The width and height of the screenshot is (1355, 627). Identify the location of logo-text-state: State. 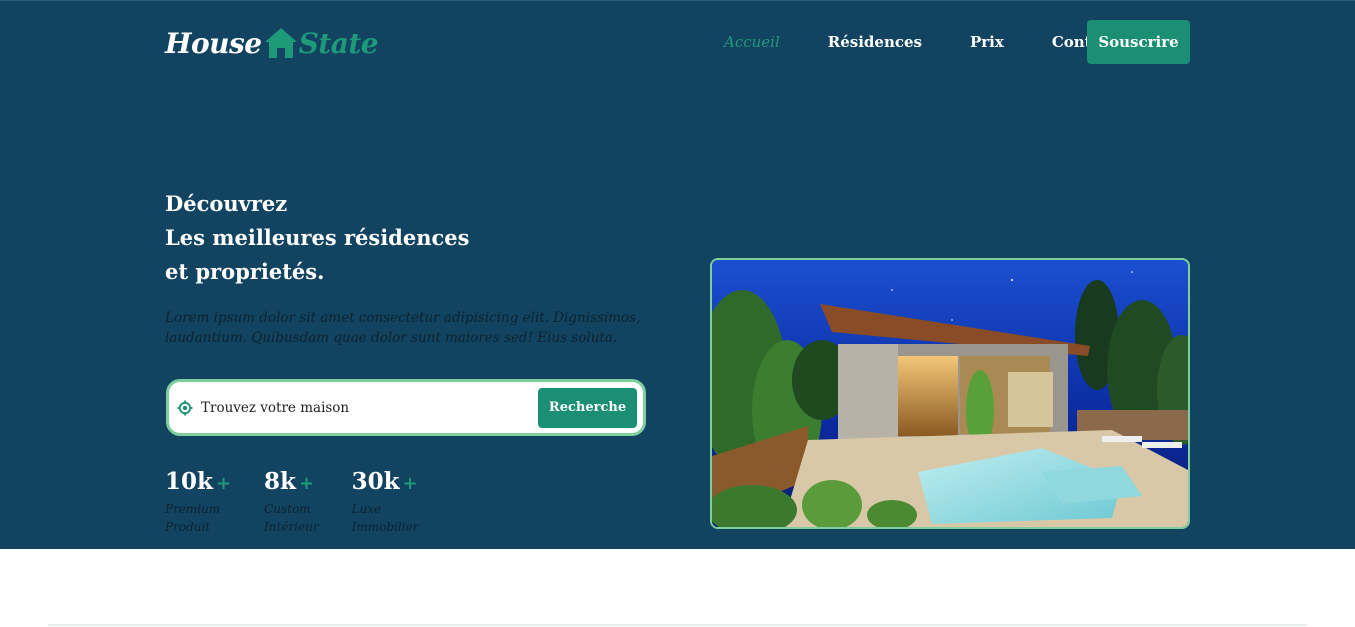
(338, 43).